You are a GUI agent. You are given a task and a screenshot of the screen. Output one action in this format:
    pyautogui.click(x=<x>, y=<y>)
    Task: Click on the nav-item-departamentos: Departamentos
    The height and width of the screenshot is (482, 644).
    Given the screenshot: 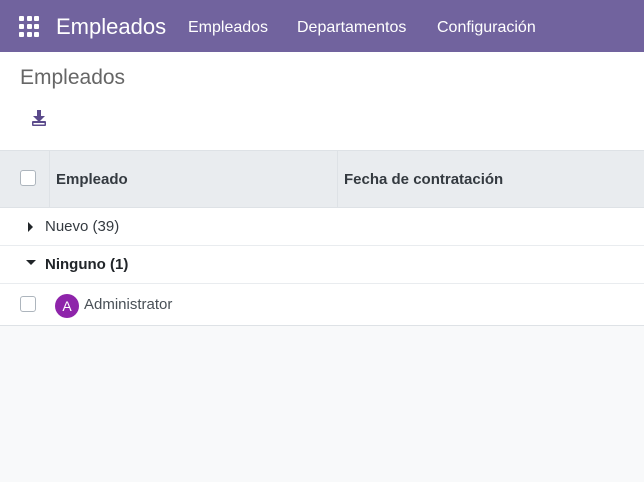 What is the action you would take?
    pyautogui.click(x=351, y=28)
    